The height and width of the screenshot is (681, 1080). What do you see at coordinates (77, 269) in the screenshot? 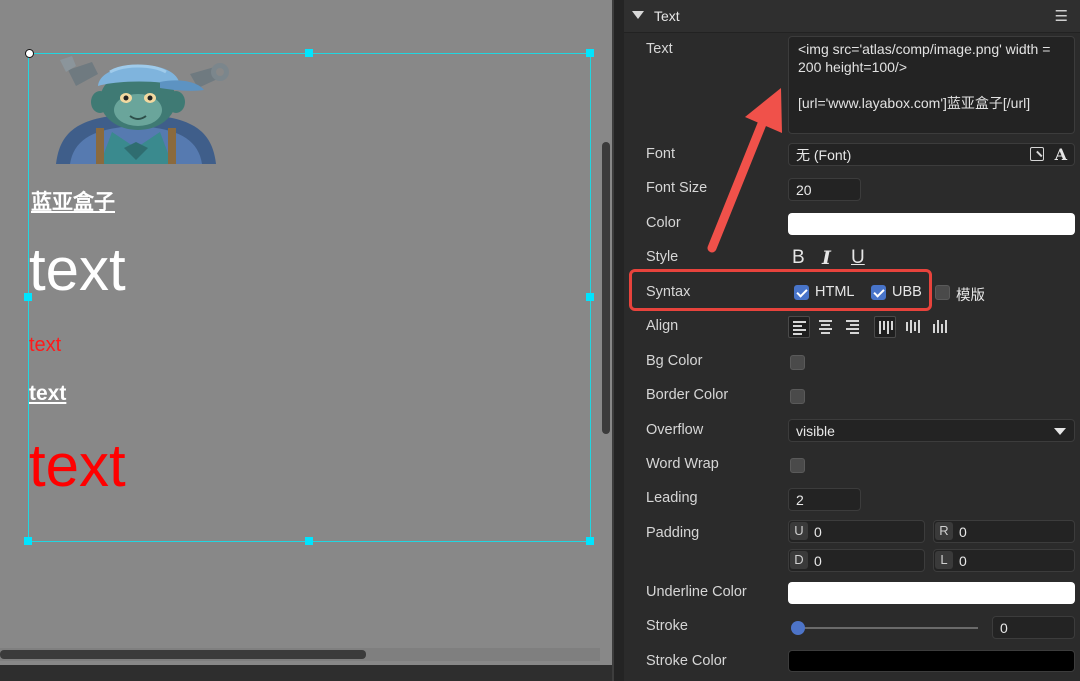
I see `large-white-text: text` at bounding box center [77, 269].